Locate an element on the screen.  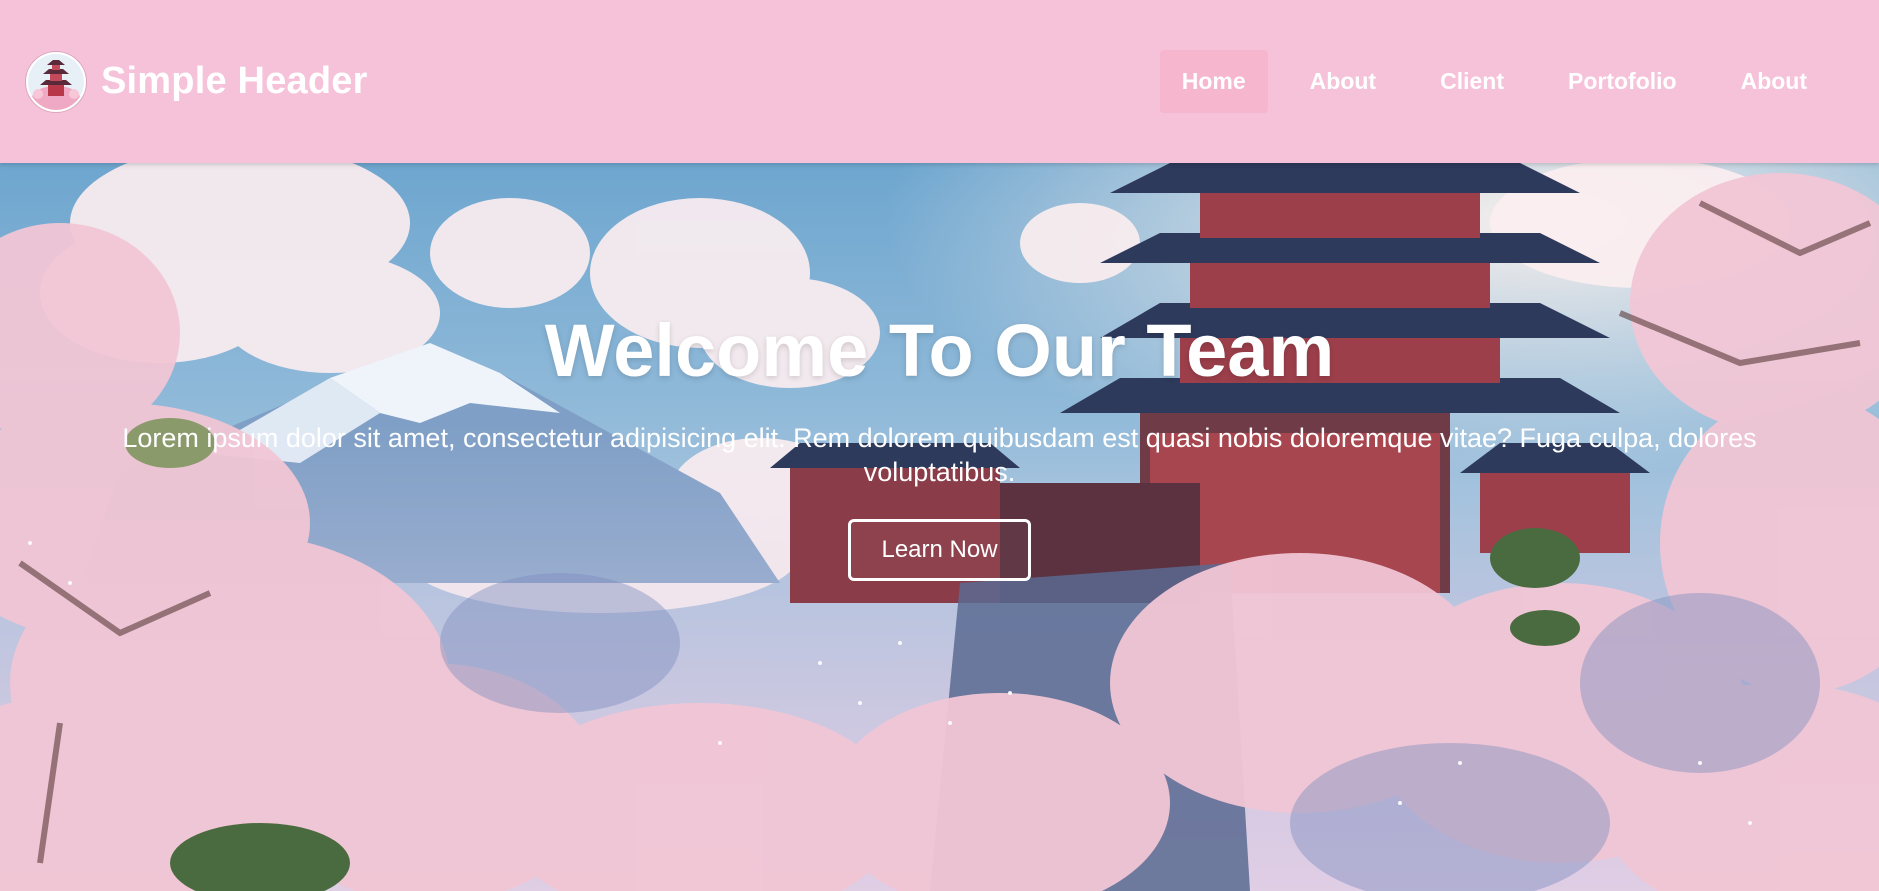
brand: Simple Header is located at coordinates (197, 81).